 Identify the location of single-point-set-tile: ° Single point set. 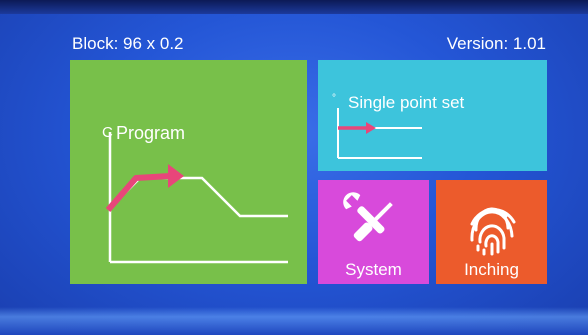
(432, 115).